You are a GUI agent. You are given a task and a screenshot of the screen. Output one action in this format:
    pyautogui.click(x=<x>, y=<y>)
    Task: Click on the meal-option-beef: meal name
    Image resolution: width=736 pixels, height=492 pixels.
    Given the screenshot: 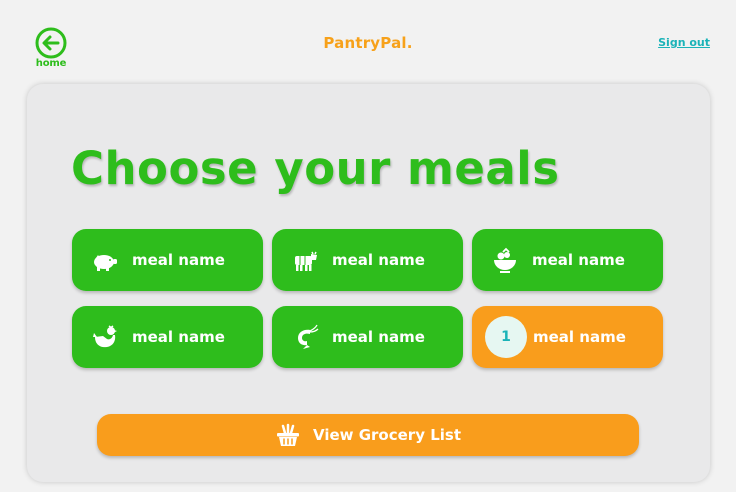 What is the action you would take?
    pyautogui.click(x=367, y=260)
    